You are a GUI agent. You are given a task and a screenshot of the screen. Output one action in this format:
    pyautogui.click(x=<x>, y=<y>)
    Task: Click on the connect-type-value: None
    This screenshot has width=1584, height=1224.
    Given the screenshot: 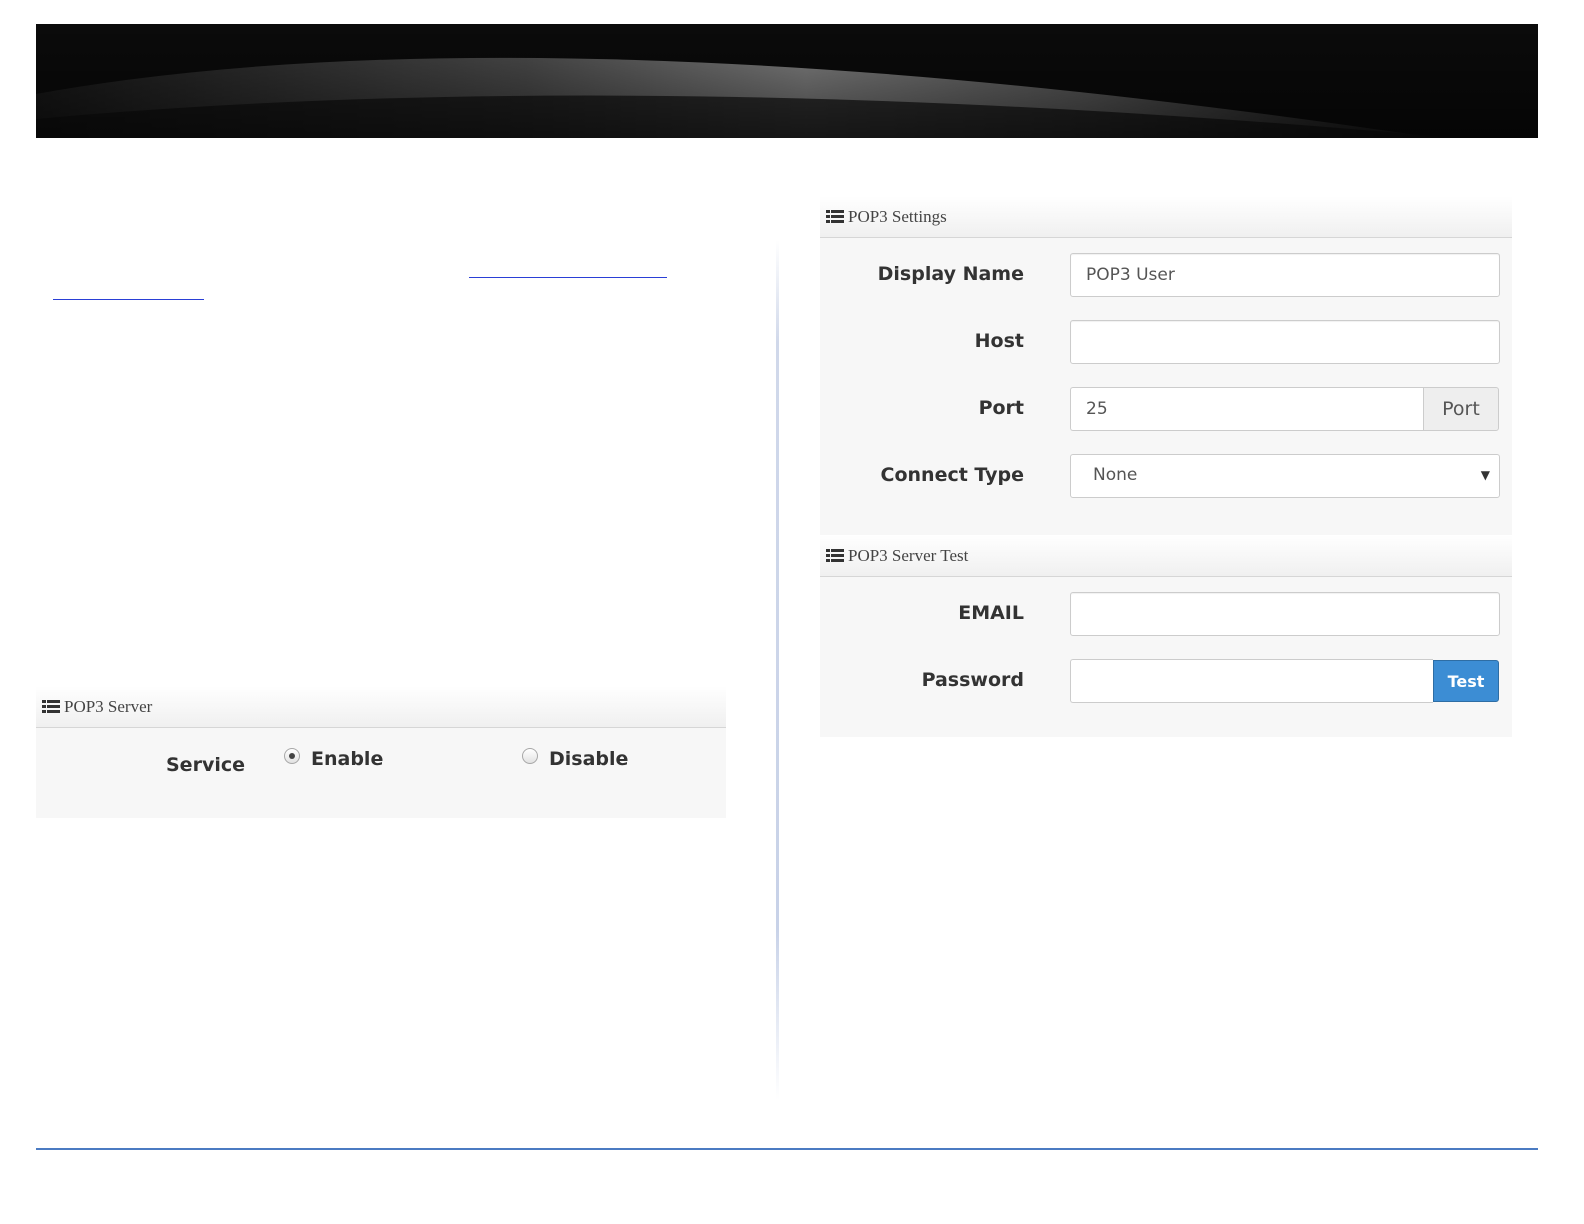 What is the action you would take?
    pyautogui.click(x=1115, y=475)
    